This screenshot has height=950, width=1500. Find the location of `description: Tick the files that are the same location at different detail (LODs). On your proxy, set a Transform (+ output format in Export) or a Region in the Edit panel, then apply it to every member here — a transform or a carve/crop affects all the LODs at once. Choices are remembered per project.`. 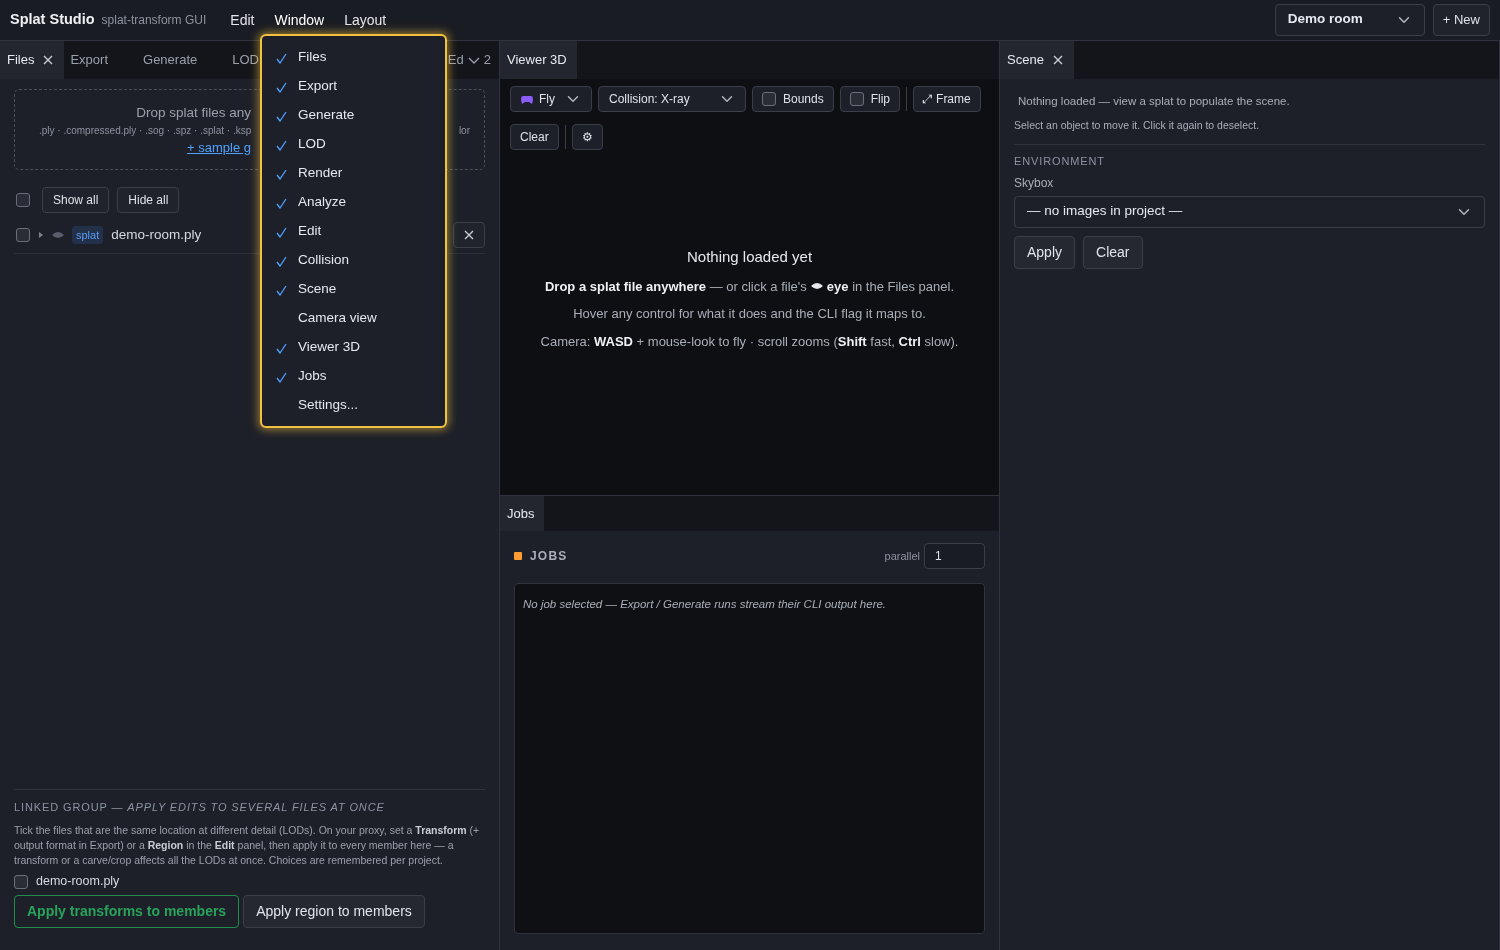

description: Tick the files that are the same location at different detail (LODs). On your proxy, set a Transform (+ output format in Export) or a Region in the Edit panel, then apply it to every member here — a transform or a carve/crop affects all the LODs at once. Choices are remembered per project. is located at coordinates (247, 846).